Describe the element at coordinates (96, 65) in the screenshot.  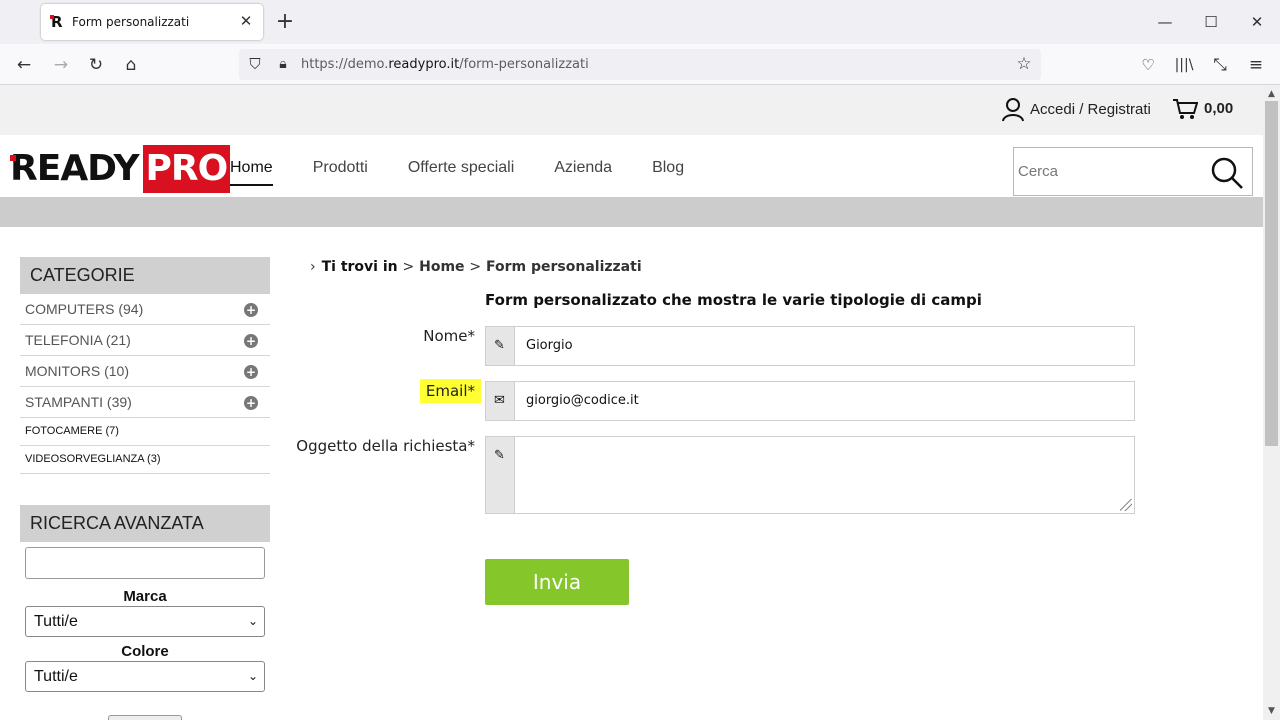
I see `reload-icon: ↻` at that location.